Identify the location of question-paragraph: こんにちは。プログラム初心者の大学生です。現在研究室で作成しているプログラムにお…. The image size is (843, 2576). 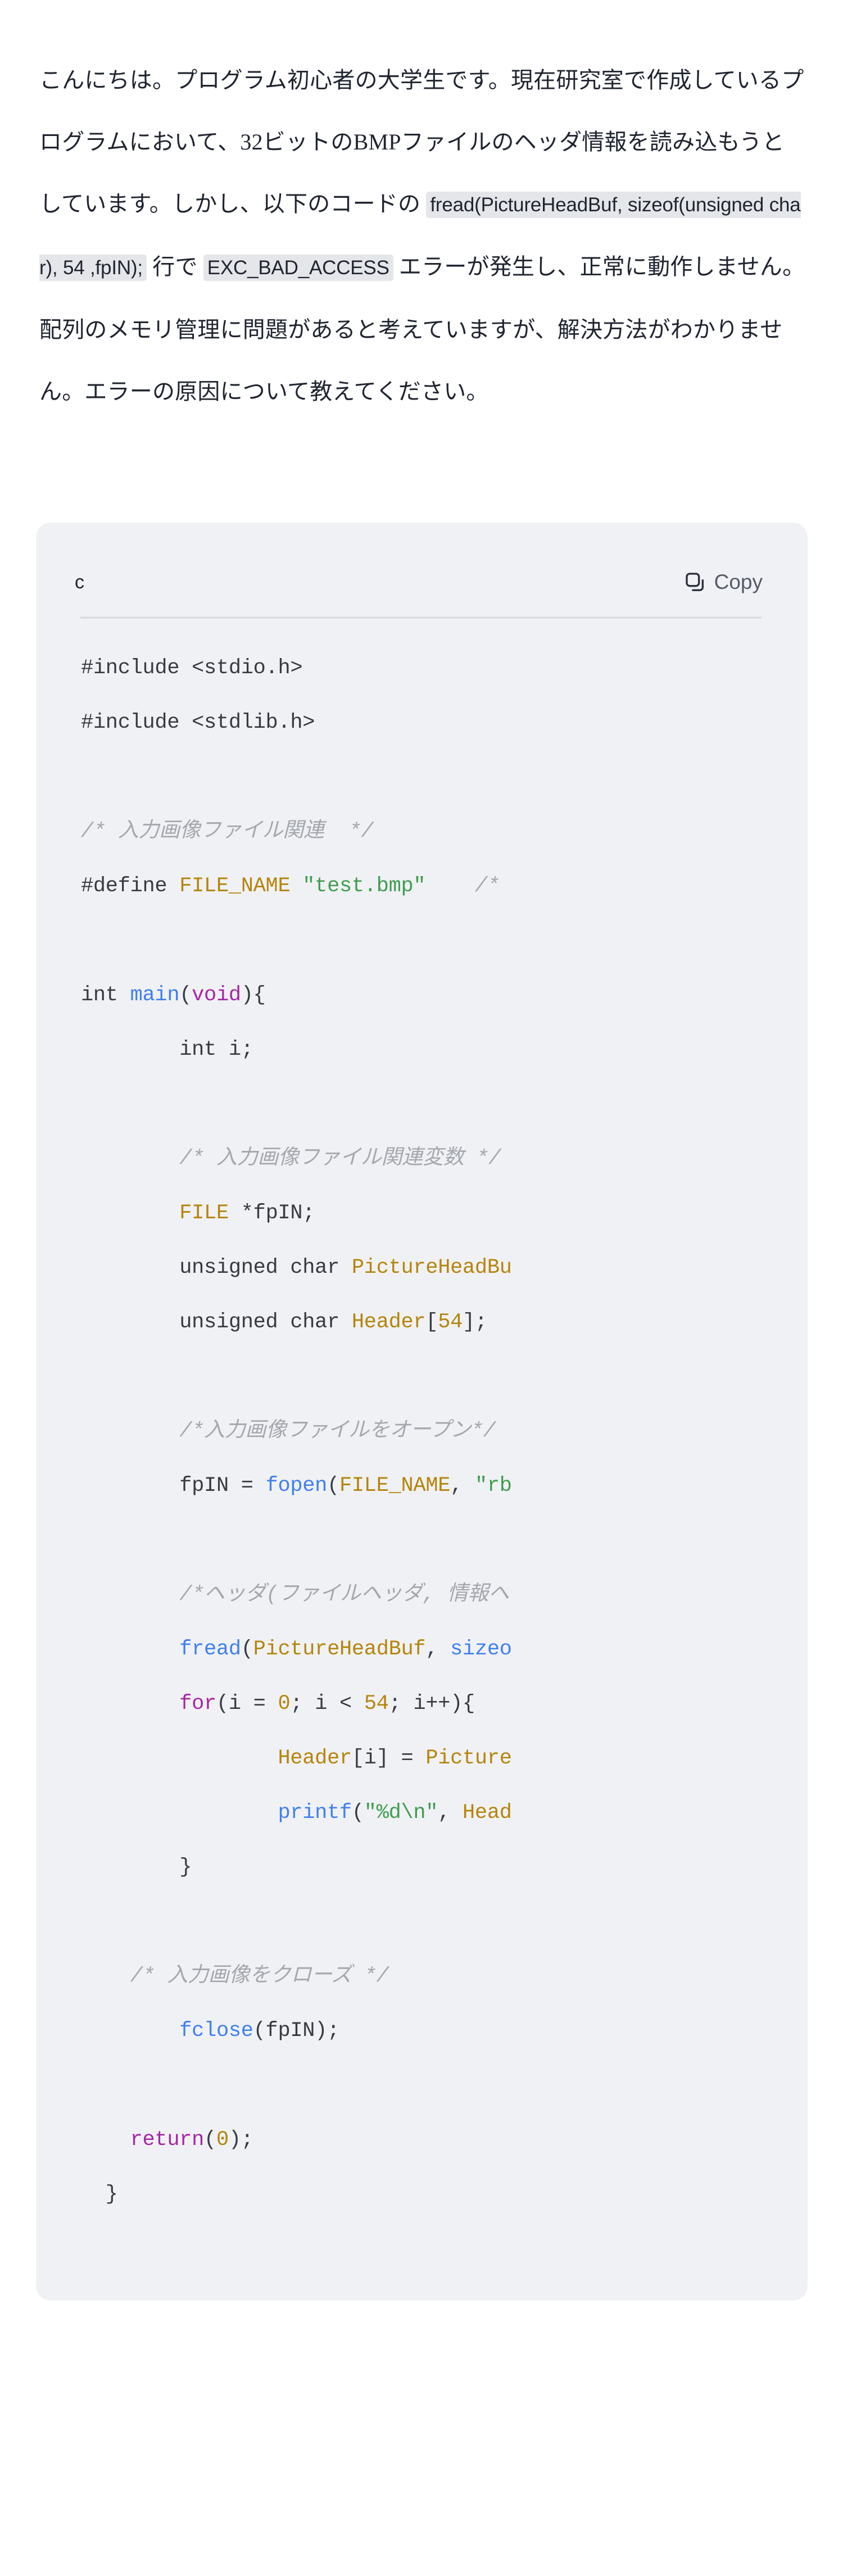
(422, 235).